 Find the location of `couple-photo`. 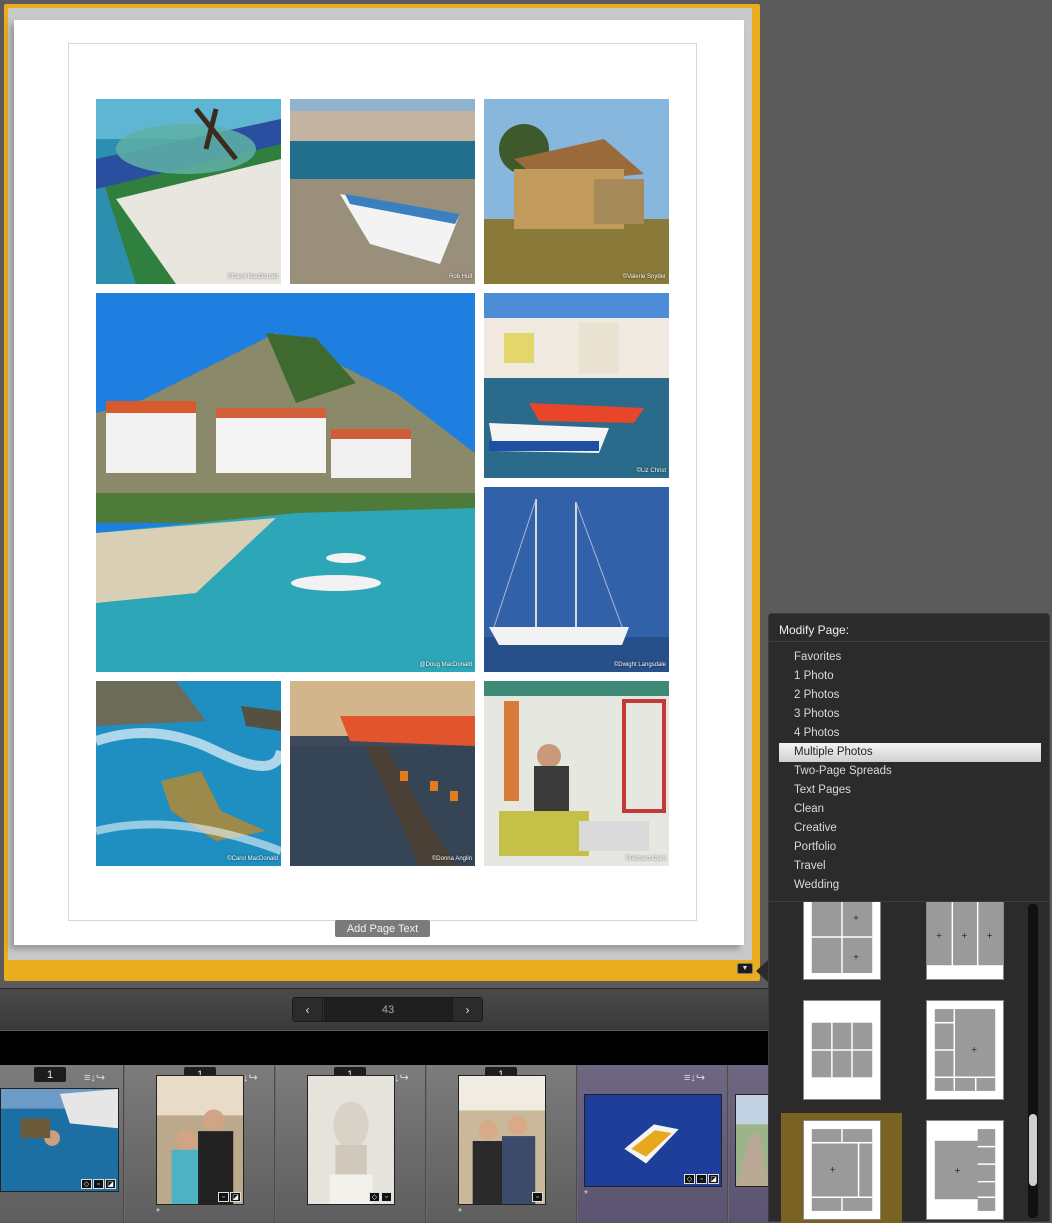

couple-photo is located at coordinates (200, 1140).